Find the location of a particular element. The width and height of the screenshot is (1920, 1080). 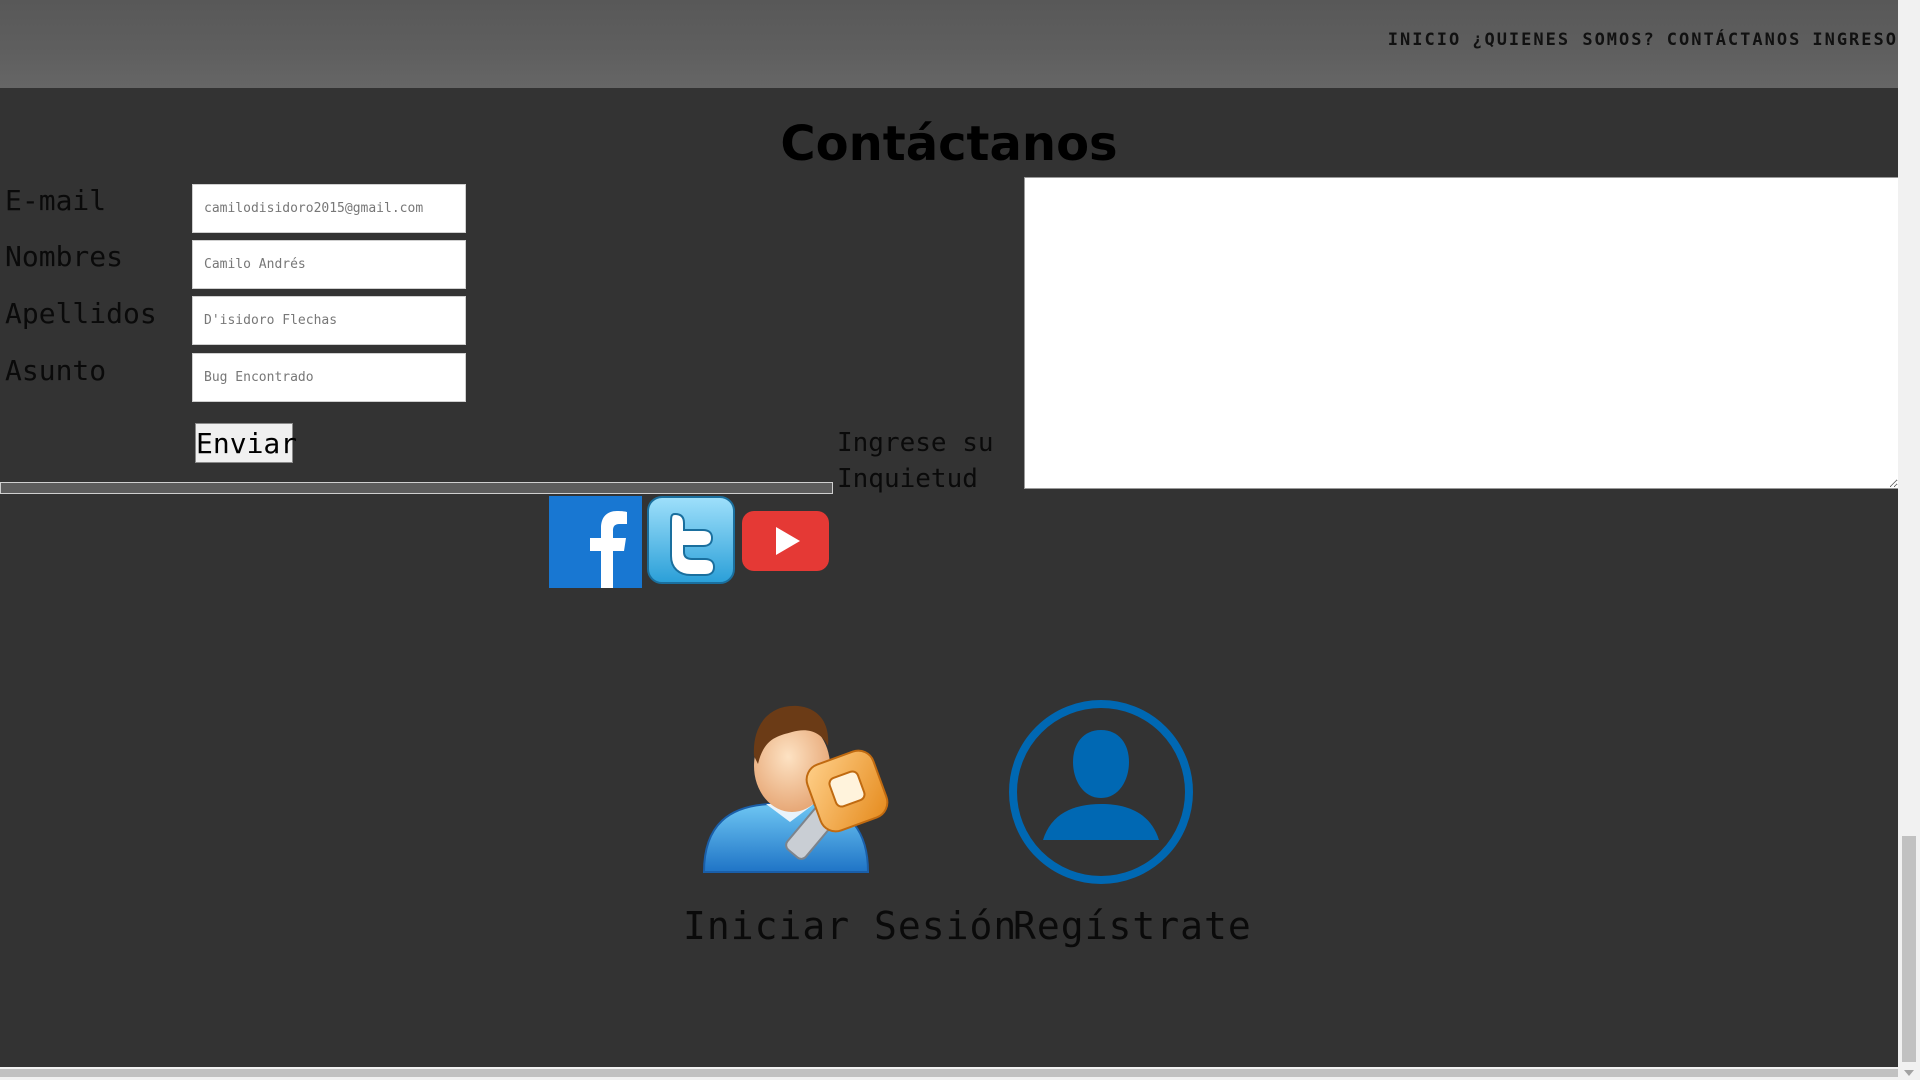

horizontal-scrollbar-thumb is located at coordinates (949, 1073).